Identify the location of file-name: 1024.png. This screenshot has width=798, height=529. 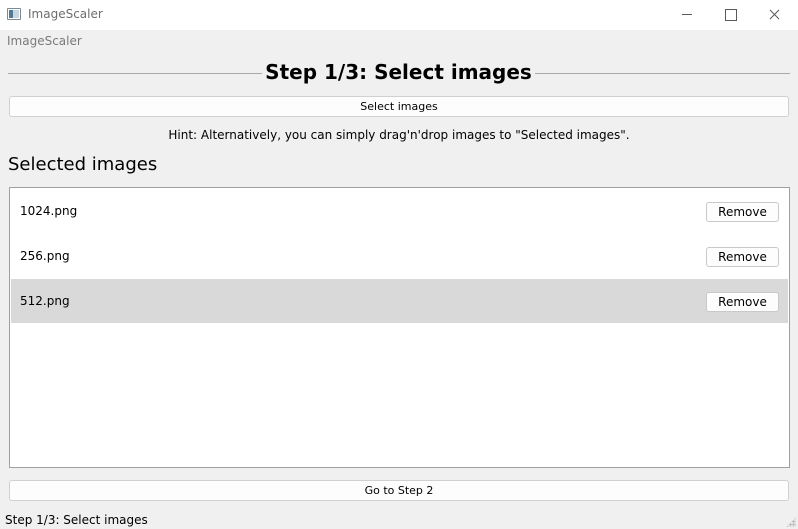
(49, 211).